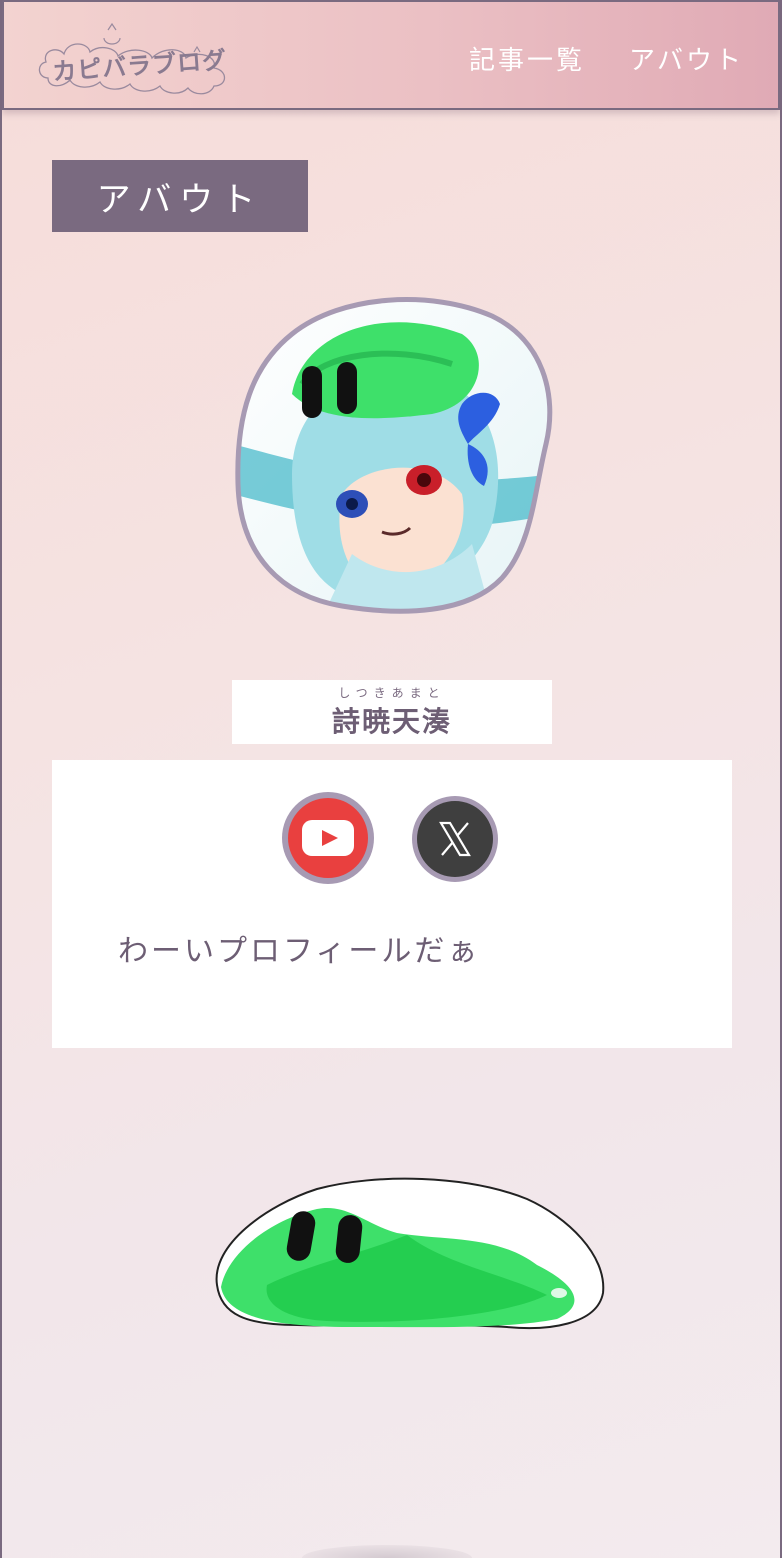 This screenshot has width=782, height=1558. I want to click on bottom-decoration, so click(387, 1551).